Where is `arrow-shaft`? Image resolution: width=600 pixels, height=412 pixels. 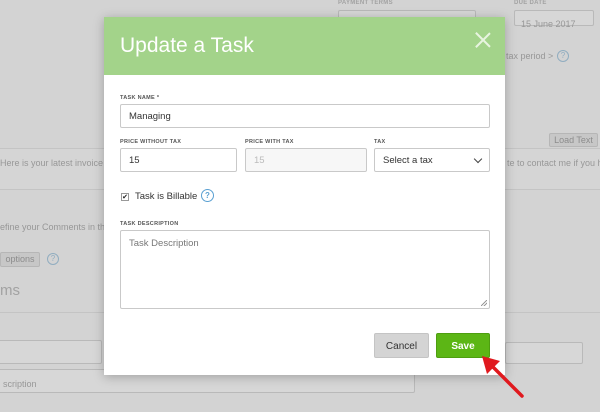
arrow-shaft is located at coordinates (507, 381).